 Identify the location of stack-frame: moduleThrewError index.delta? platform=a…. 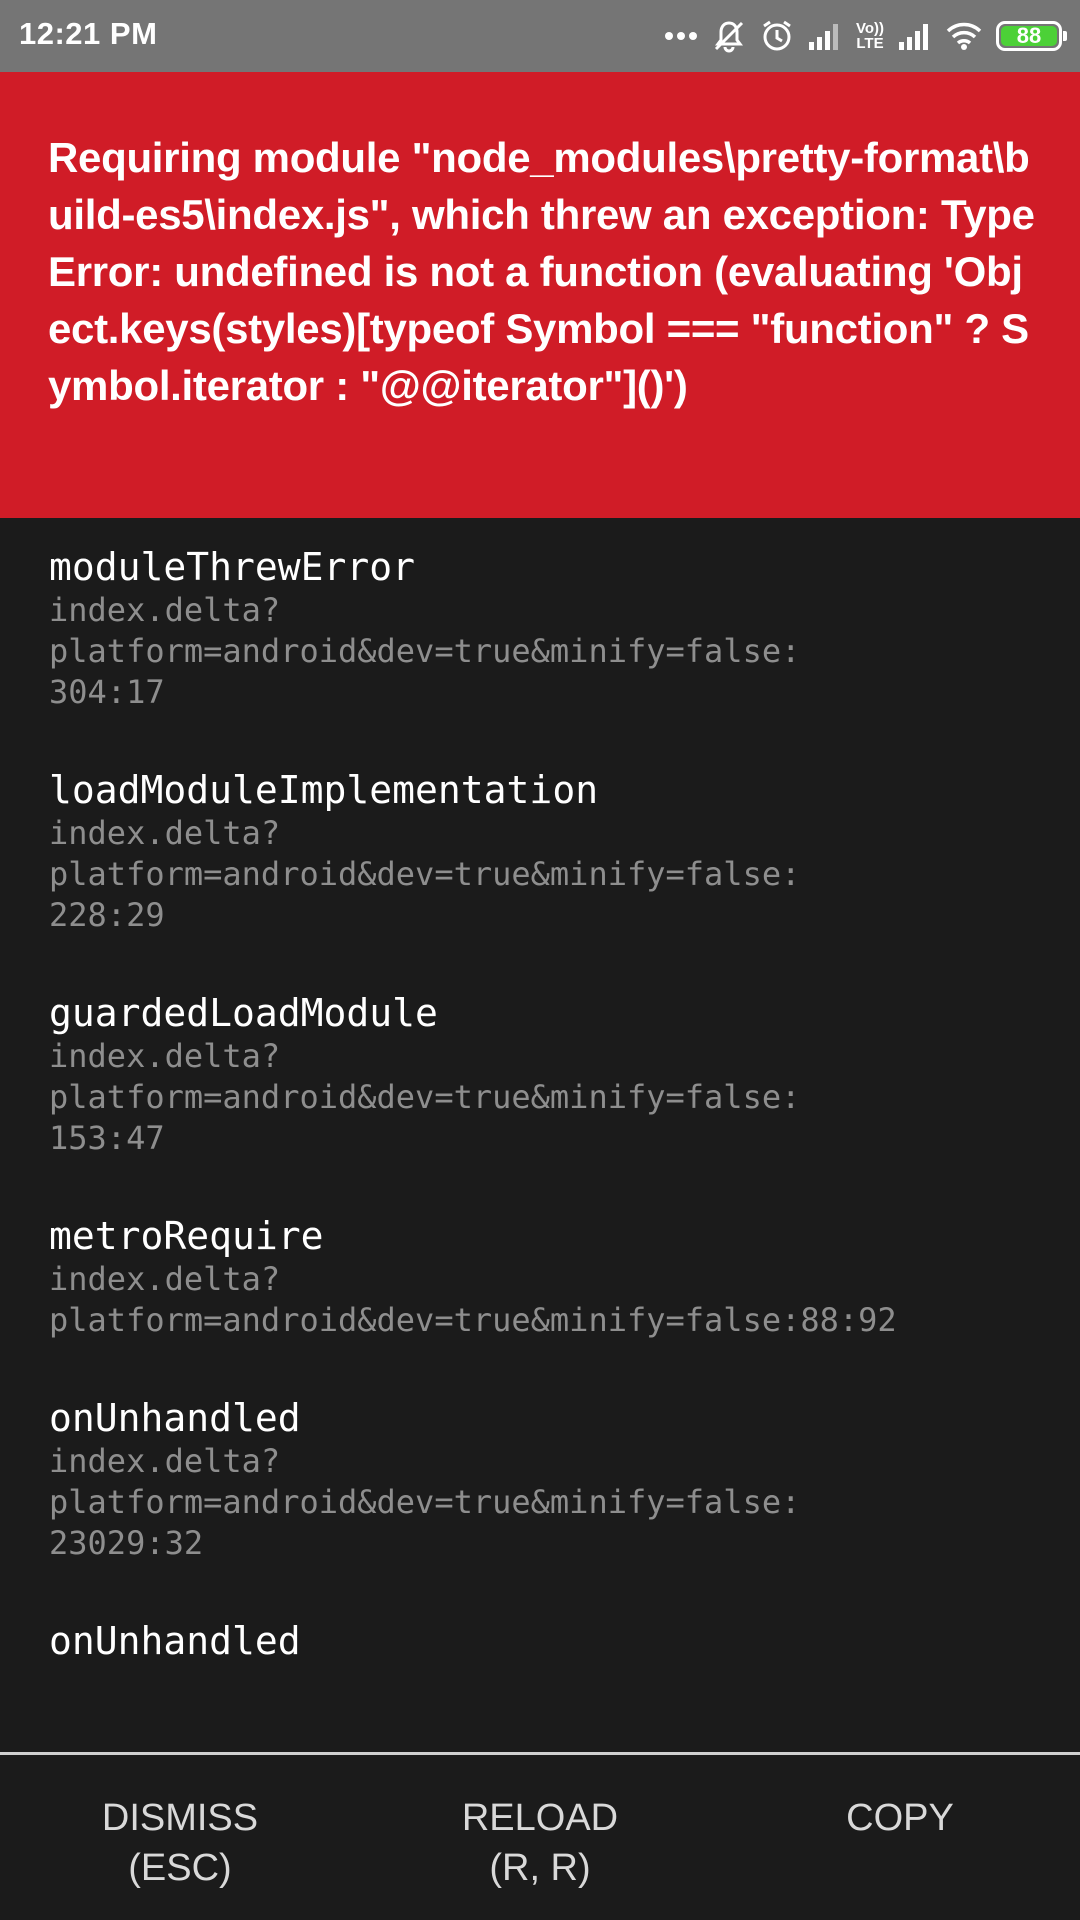
(544, 628).